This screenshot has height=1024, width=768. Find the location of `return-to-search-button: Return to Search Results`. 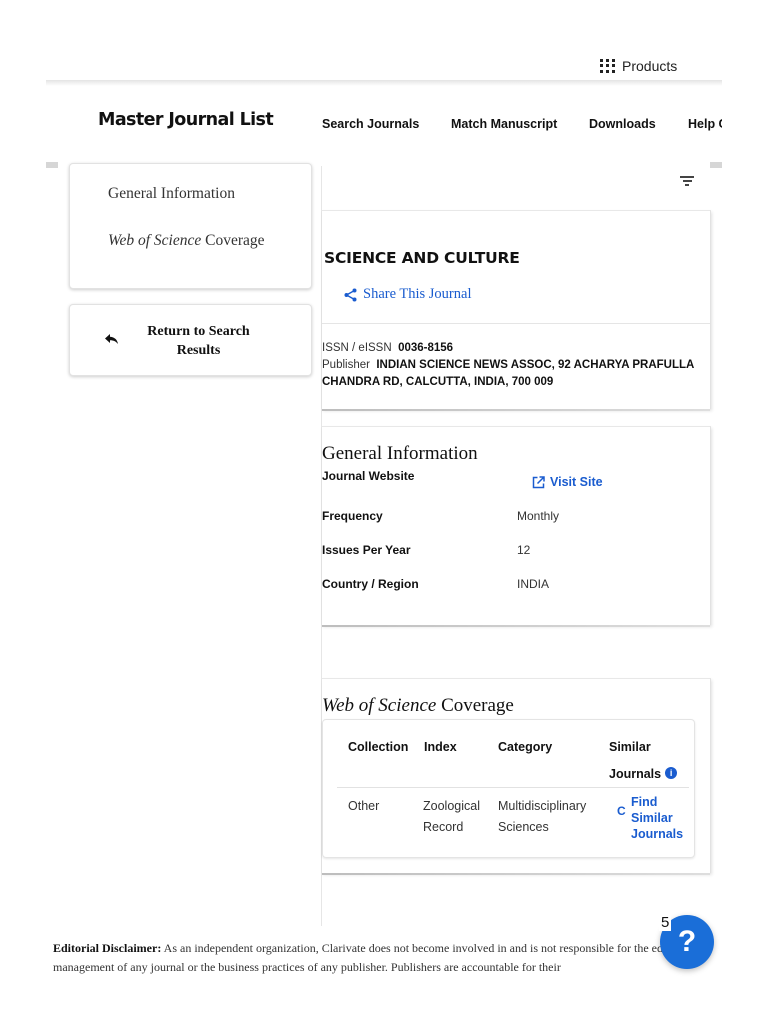

return-to-search-button: Return to Search Results is located at coordinates (190, 340).